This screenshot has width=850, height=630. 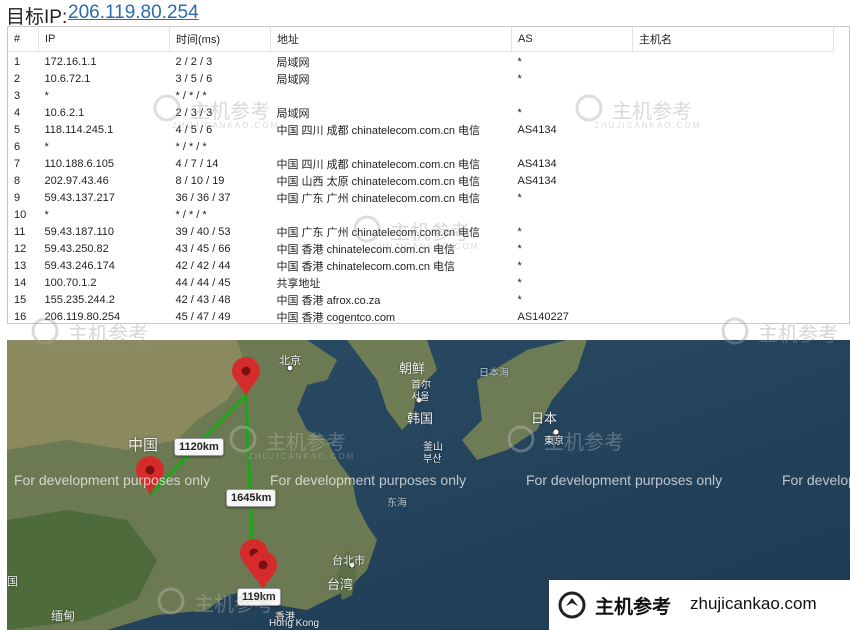 I want to click on table-header-row: # IP 时间(ms) 地址 AS 主机名, so click(x=421, y=39).